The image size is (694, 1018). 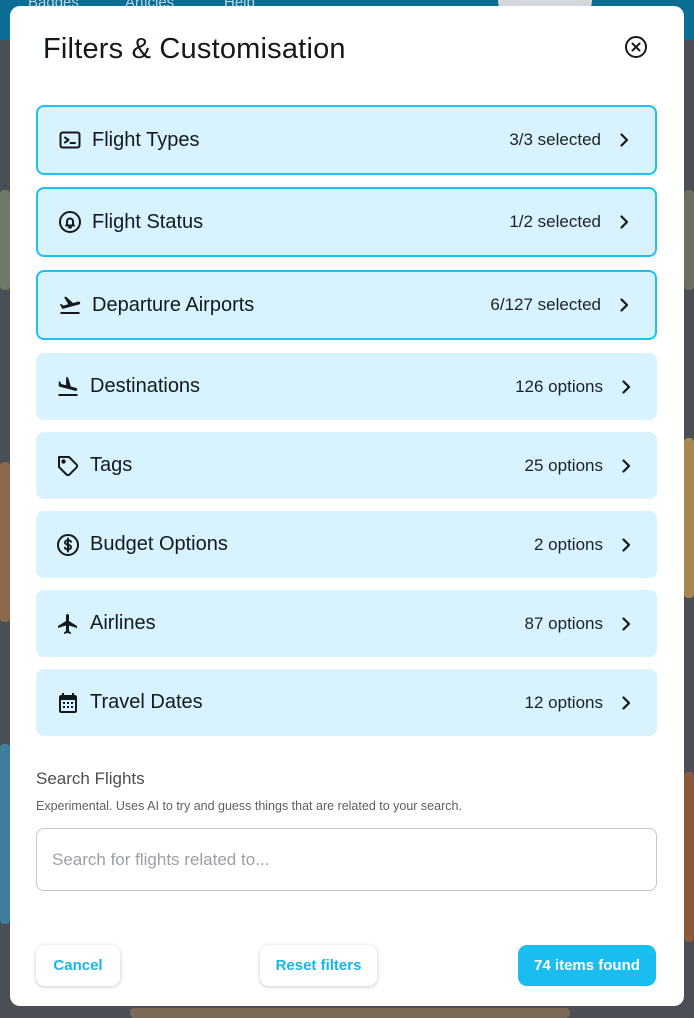 I want to click on filter-count: 3/3 selected, so click(x=555, y=139).